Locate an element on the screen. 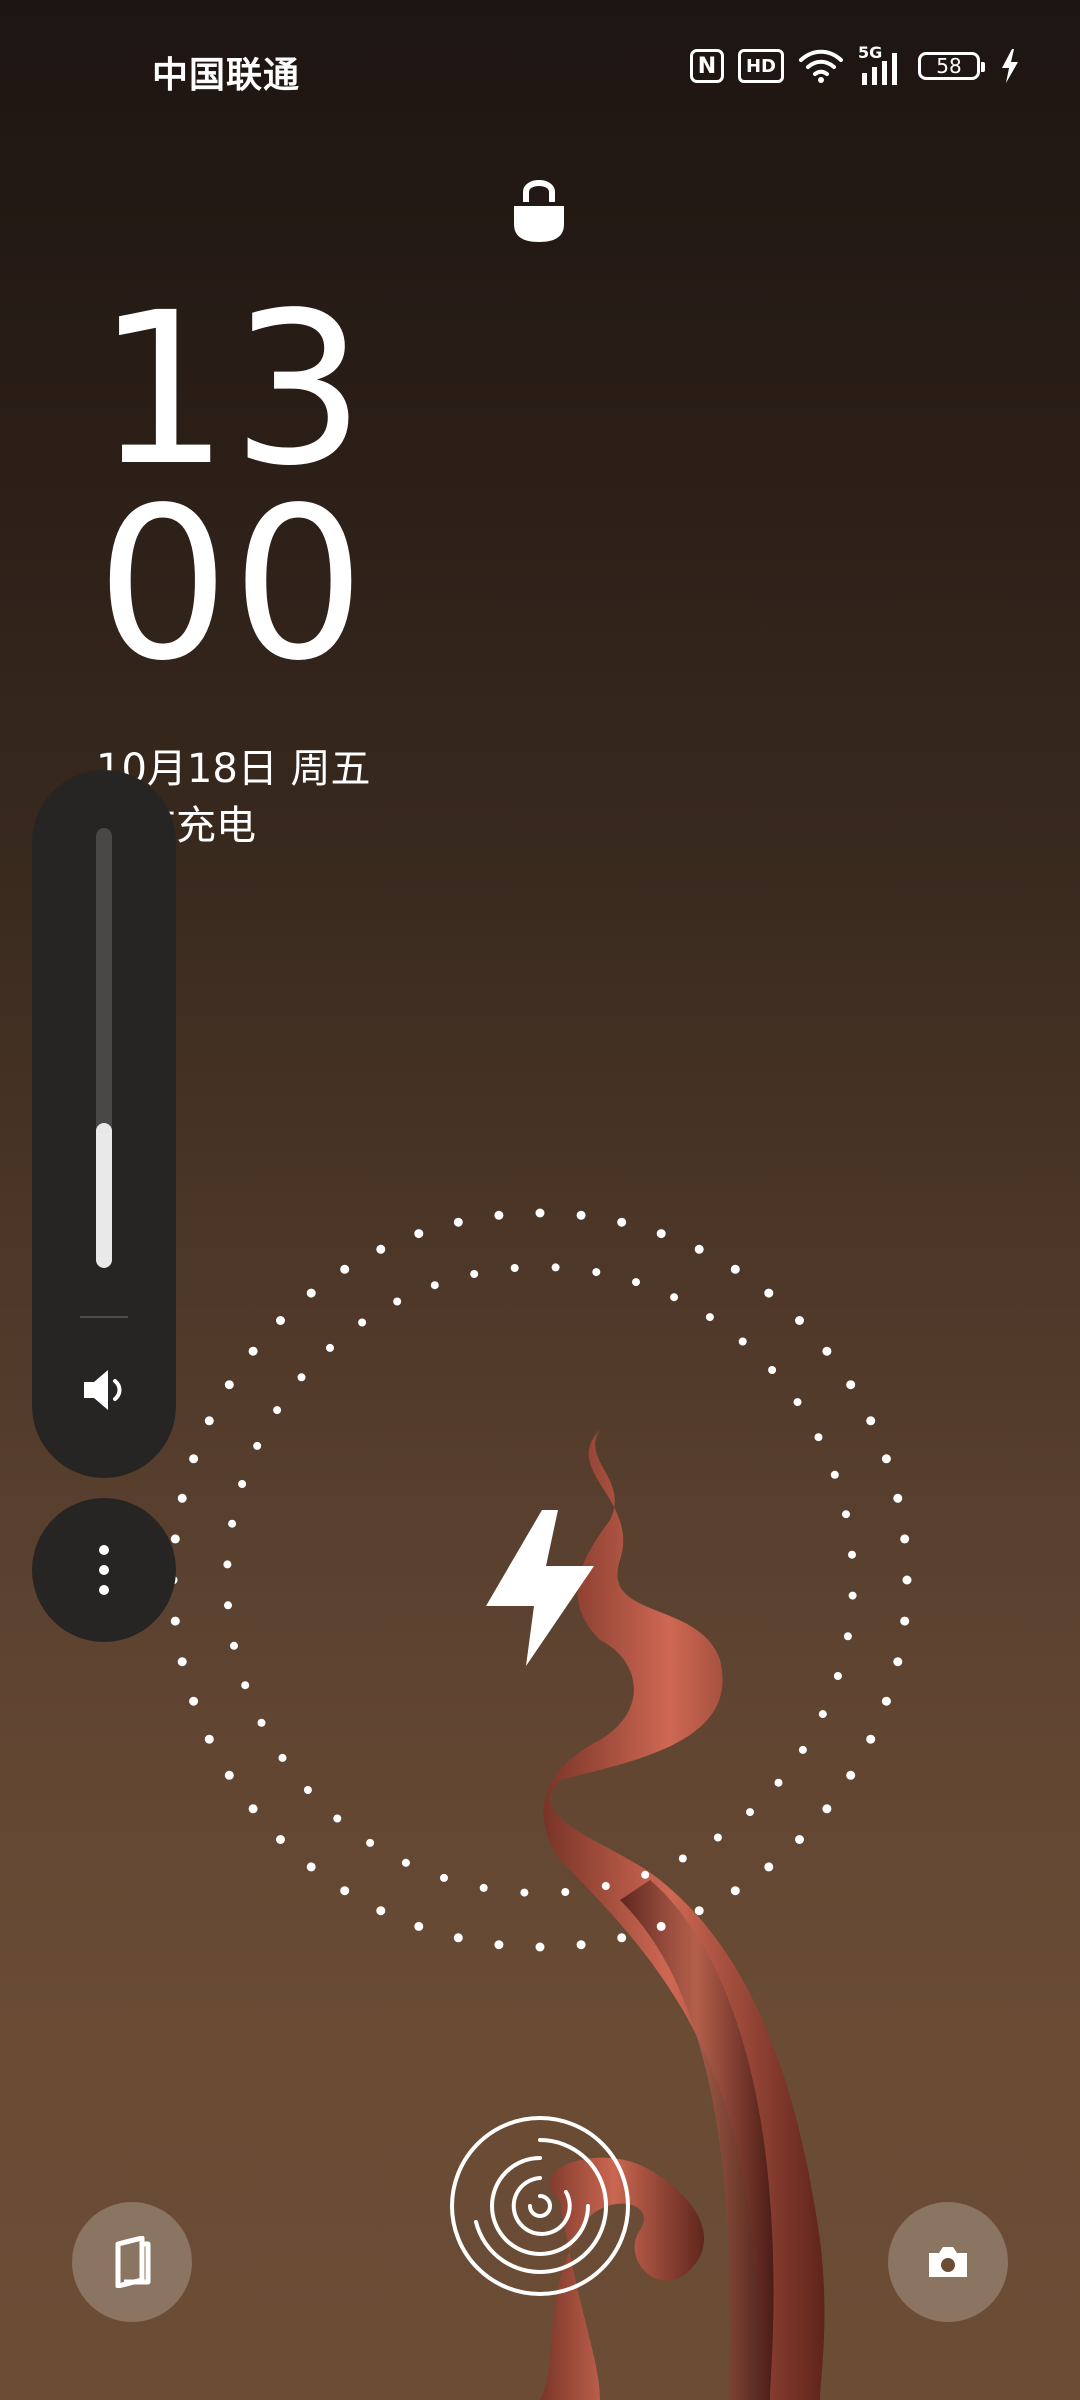  battery-icon: 58 is located at coordinates (951, 66).